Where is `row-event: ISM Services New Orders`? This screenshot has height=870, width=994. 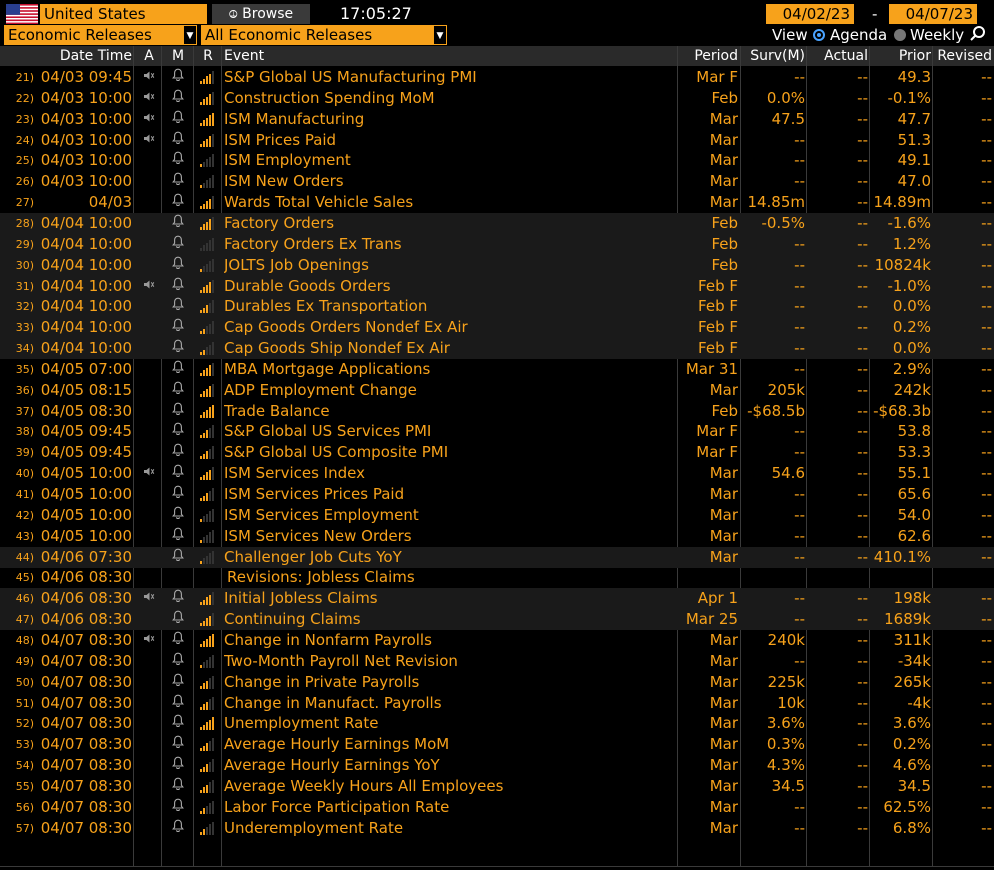 row-event: ISM Services New Orders is located at coordinates (450, 536).